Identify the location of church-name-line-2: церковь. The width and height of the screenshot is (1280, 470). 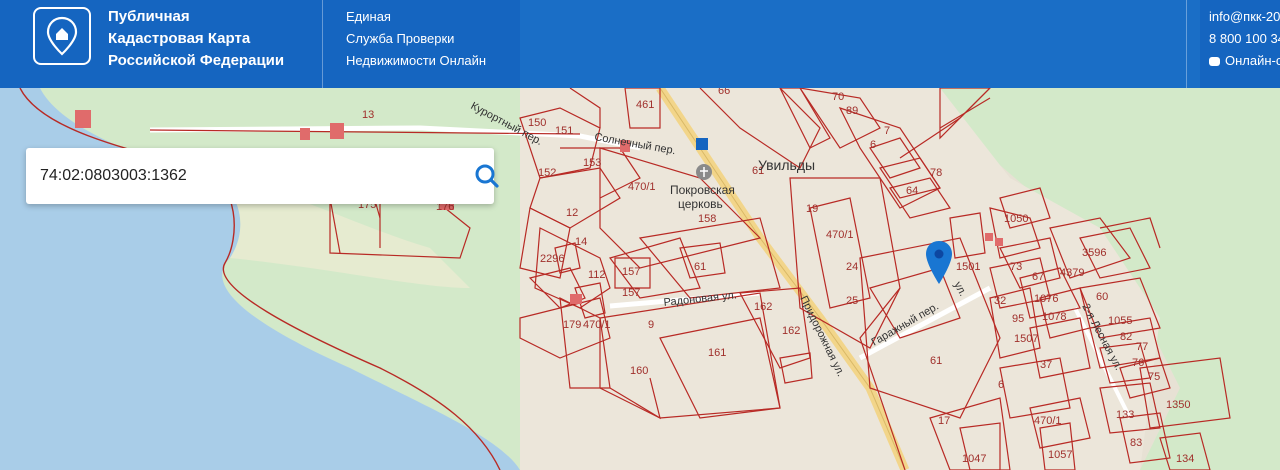
(700, 204).